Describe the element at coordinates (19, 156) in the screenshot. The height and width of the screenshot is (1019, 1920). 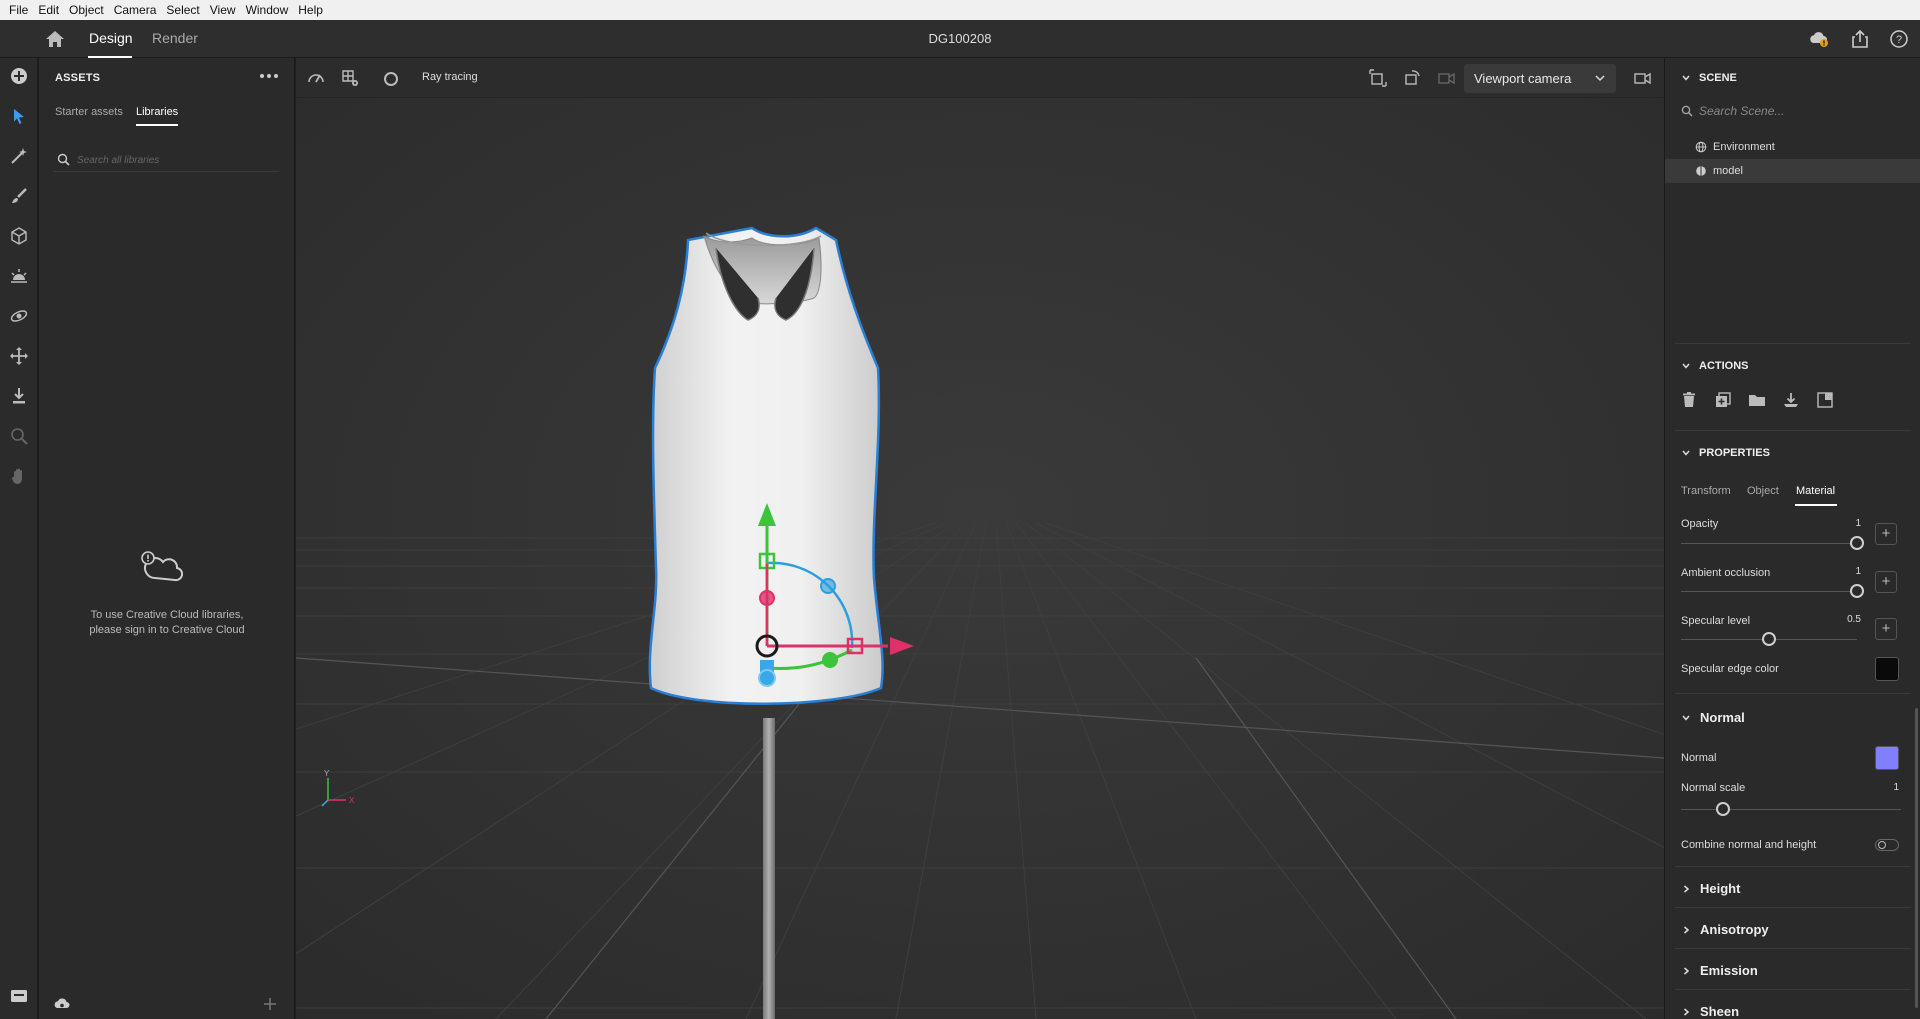
I see `magic-select-tool` at that location.